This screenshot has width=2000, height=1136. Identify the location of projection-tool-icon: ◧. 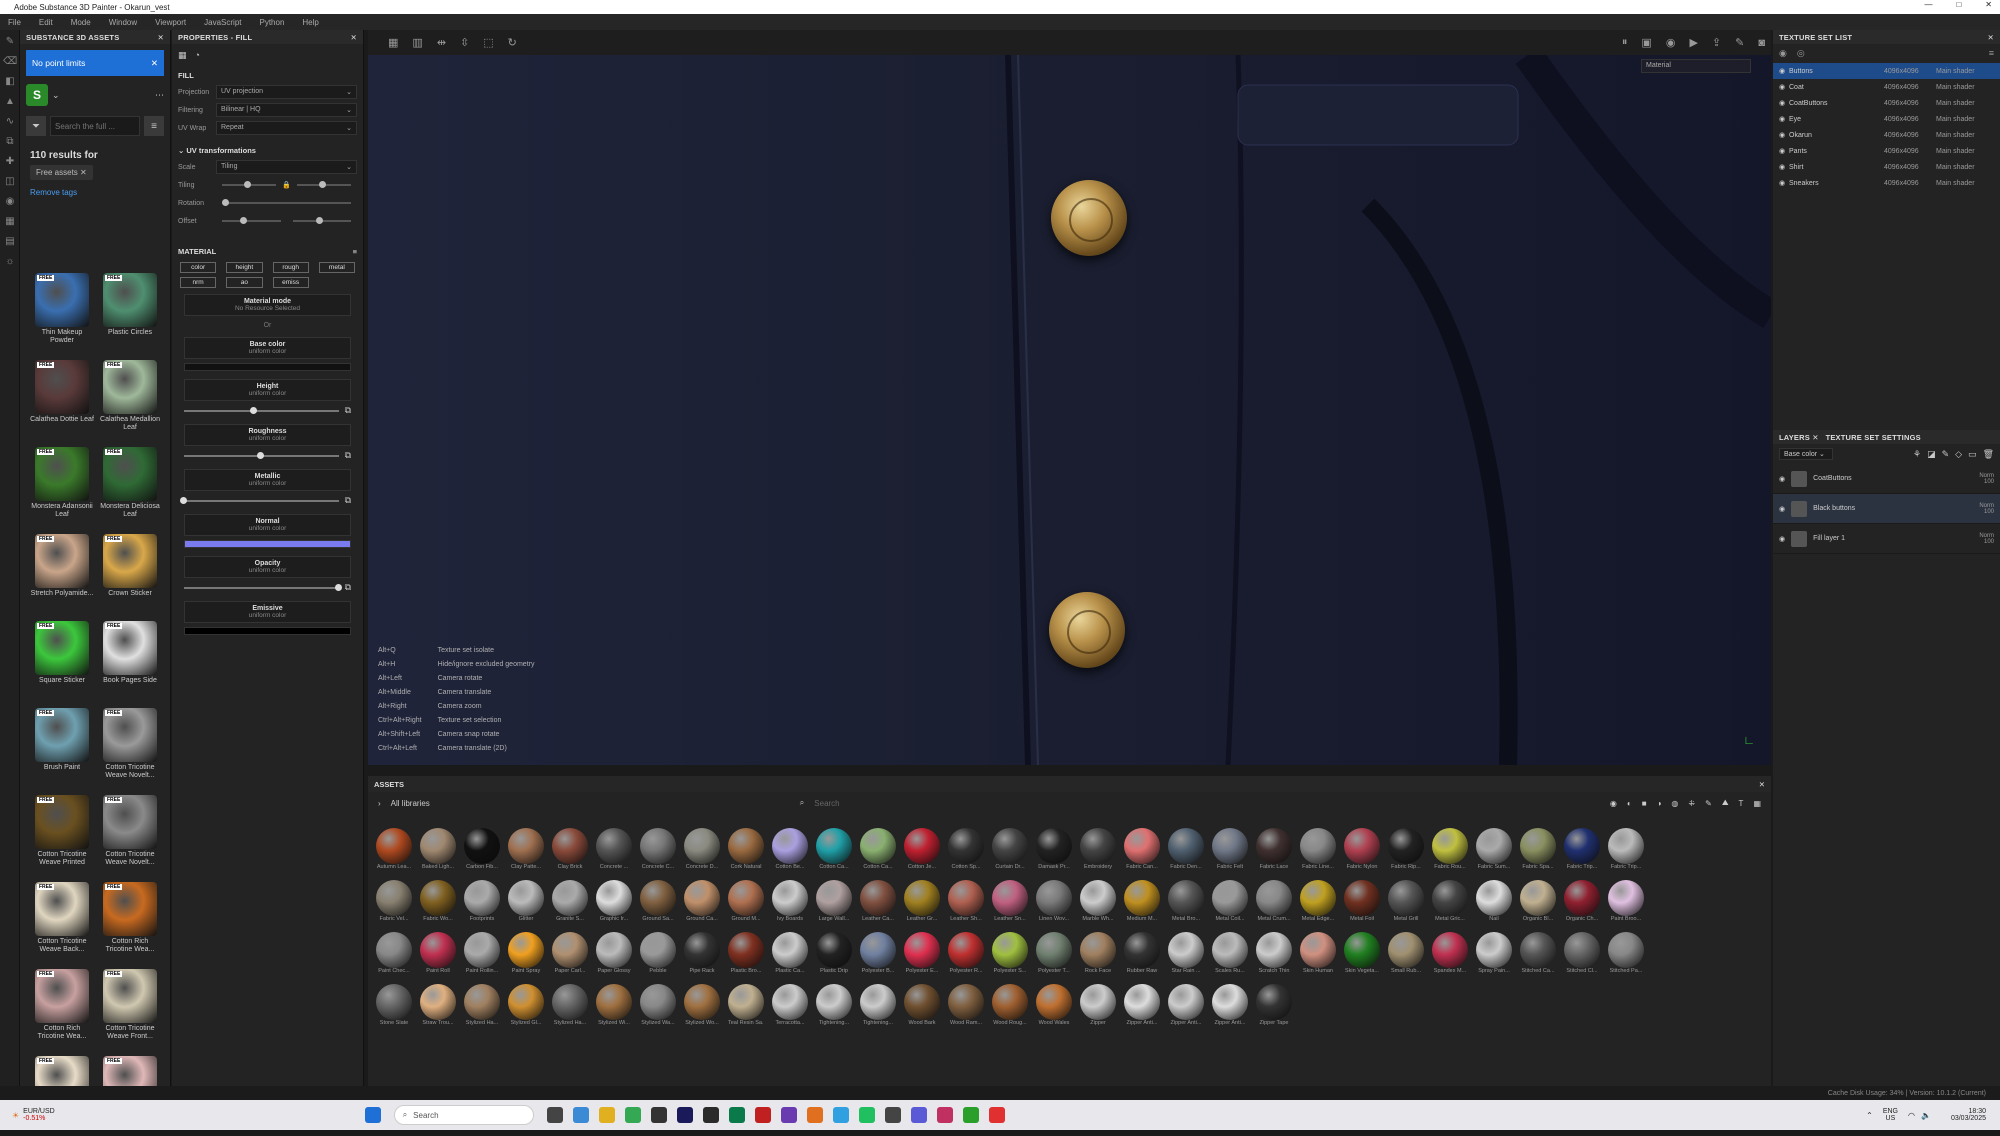
(10, 83).